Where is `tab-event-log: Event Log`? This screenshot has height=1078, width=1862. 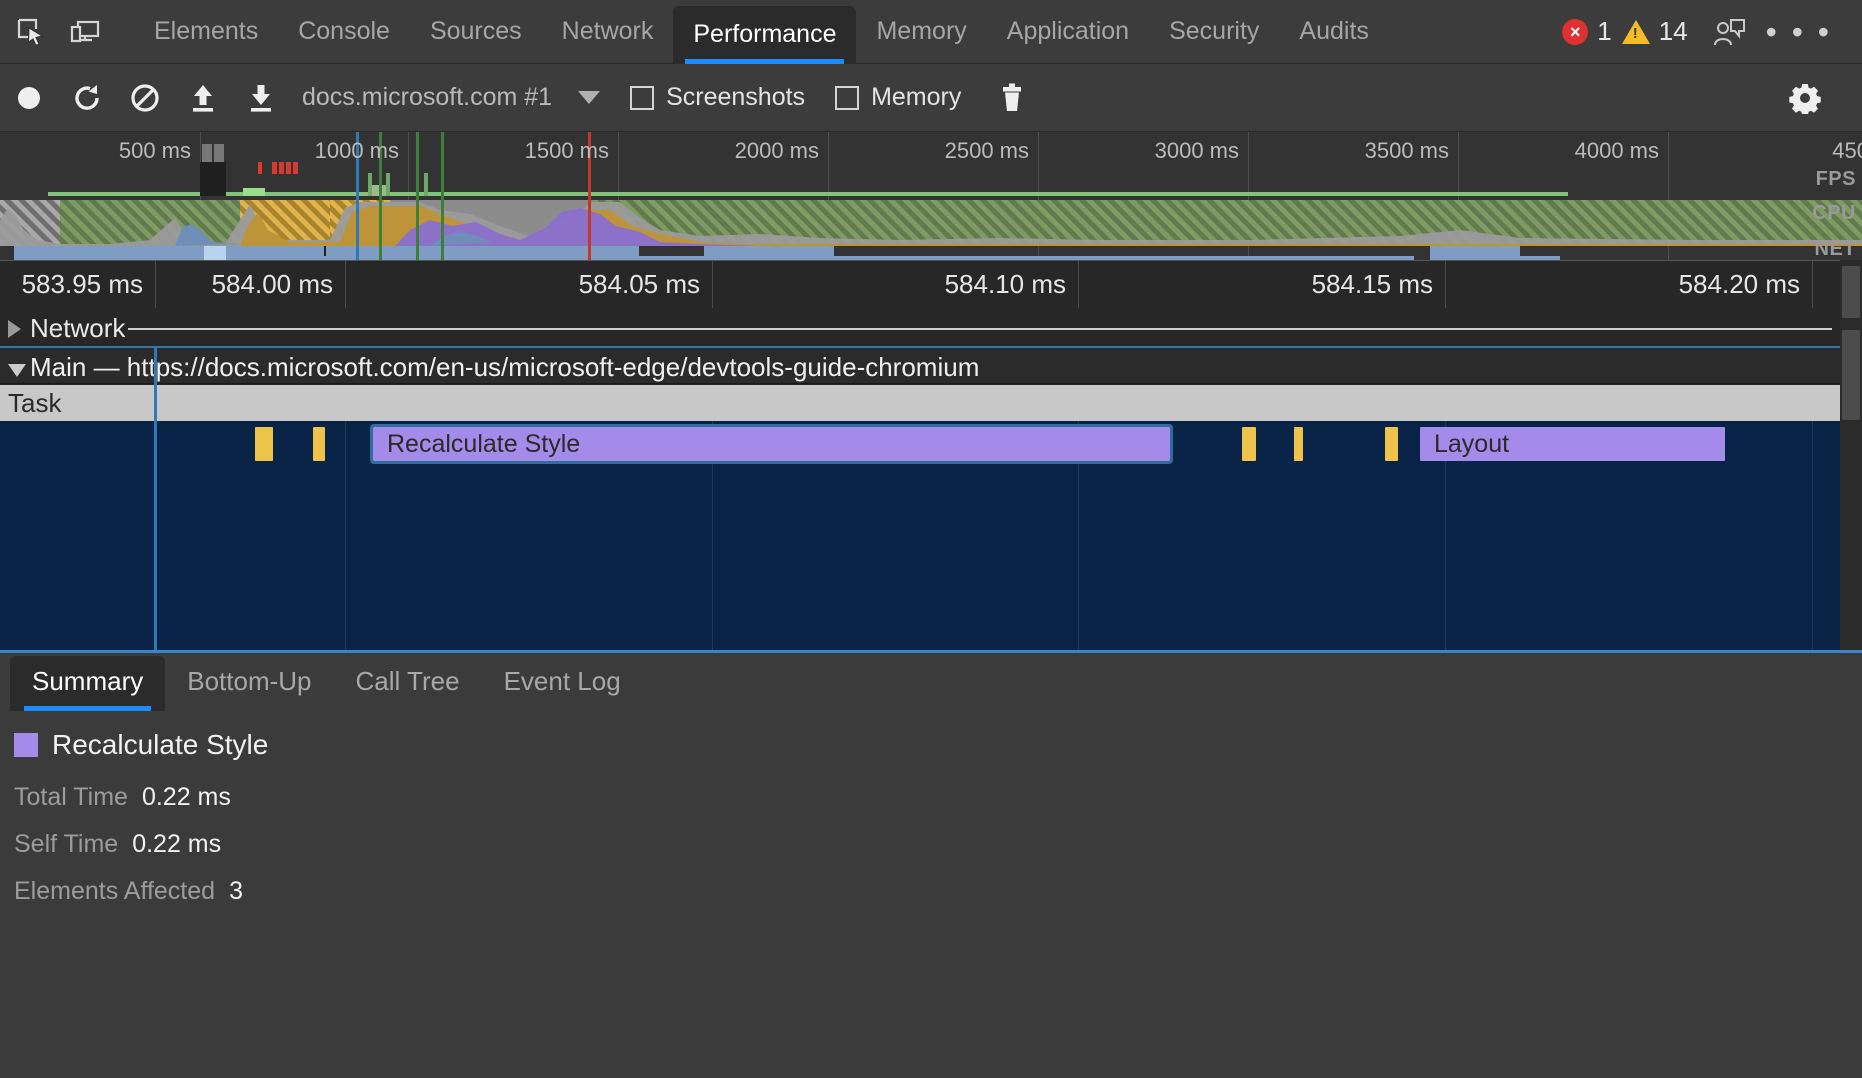 tab-event-log: Event Log is located at coordinates (562, 683).